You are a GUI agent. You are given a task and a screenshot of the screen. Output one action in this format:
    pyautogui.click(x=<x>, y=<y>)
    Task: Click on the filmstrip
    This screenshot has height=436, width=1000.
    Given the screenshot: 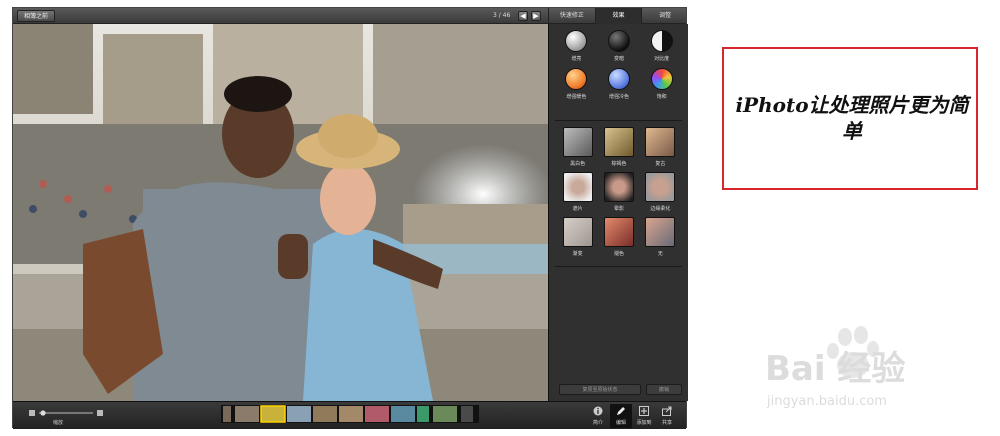 What is the action you would take?
    pyautogui.click(x=350, y=414)
    